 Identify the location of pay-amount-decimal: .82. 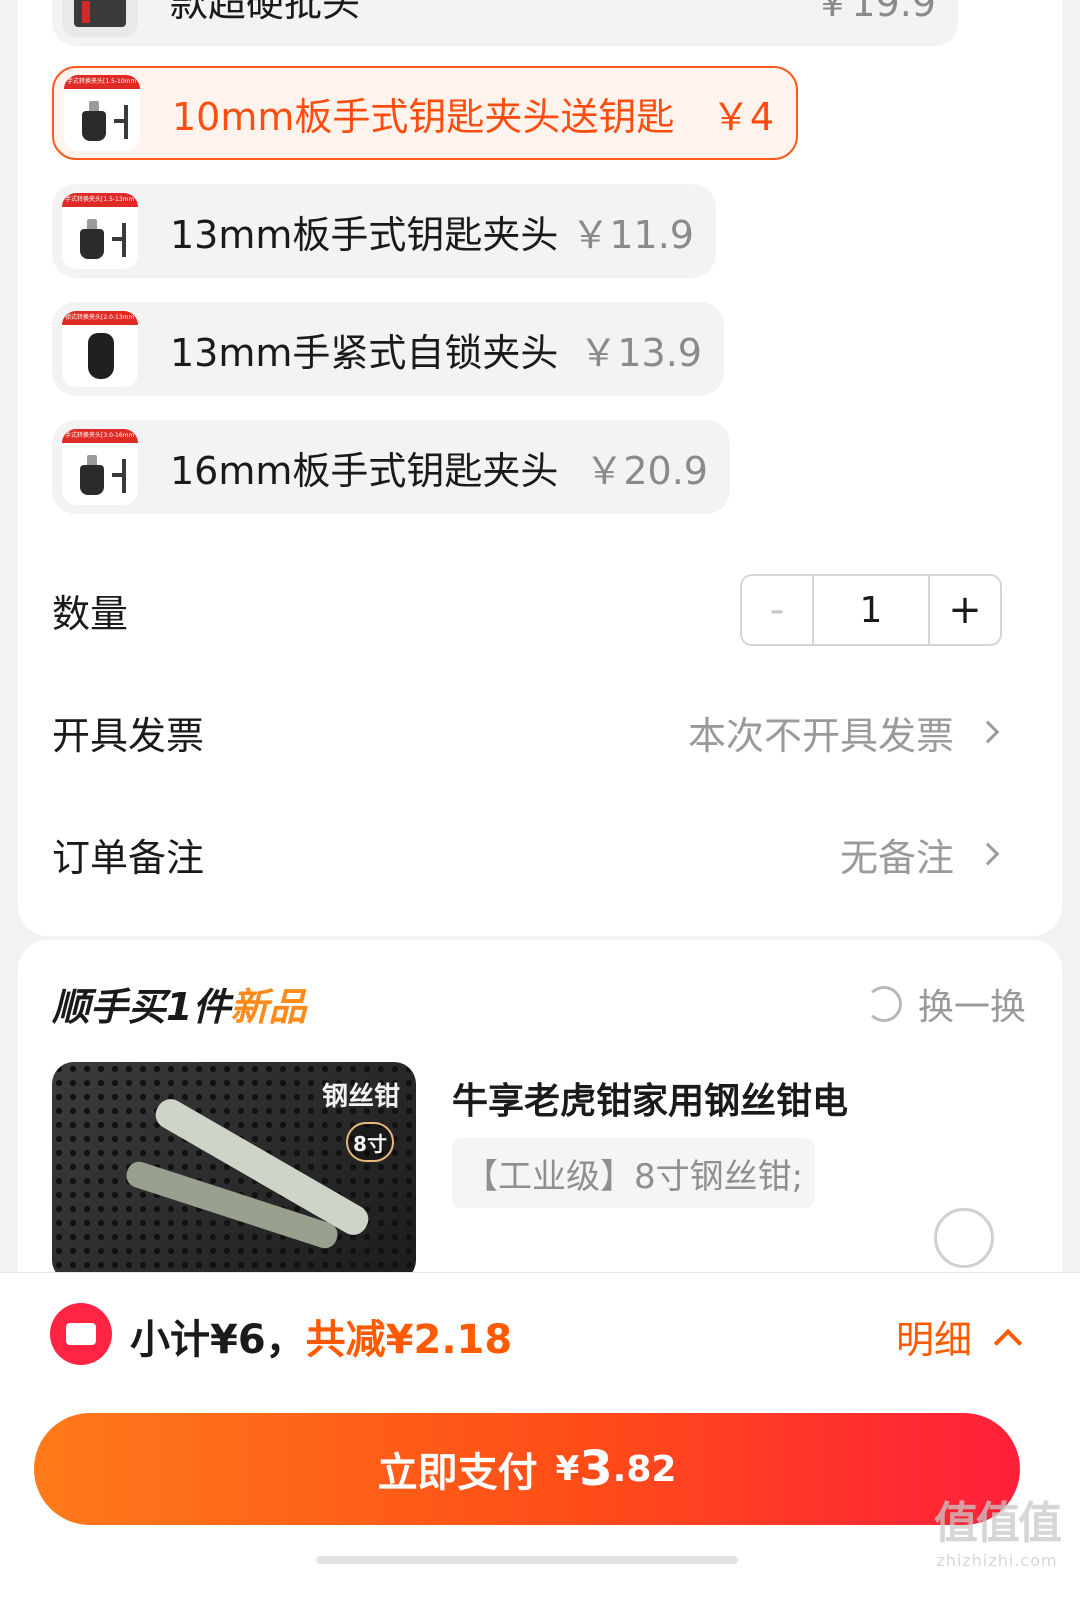
(644, 1469).